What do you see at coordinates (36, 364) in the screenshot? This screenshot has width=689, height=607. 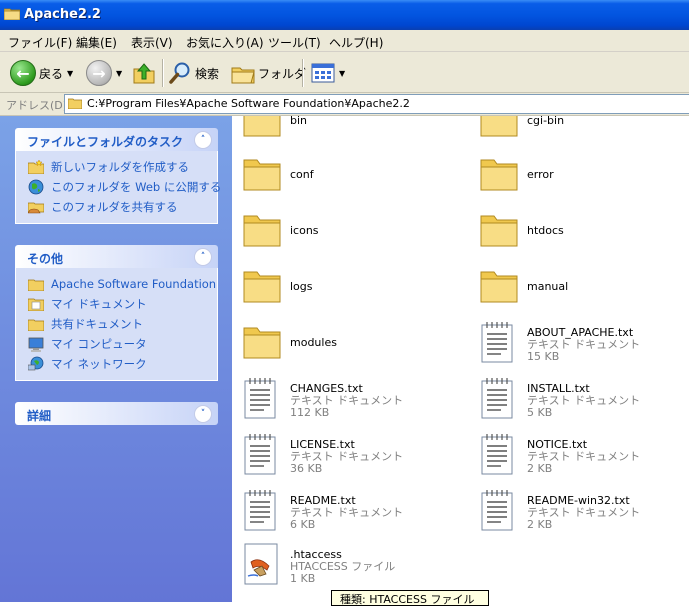 I see `my-network-icon` at bounding box center [36, 364].